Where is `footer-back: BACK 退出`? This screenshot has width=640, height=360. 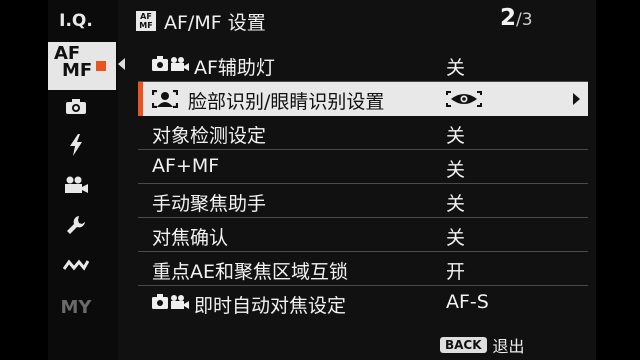 footer-back: BACK 退出 is located at coordinates (482, 345).